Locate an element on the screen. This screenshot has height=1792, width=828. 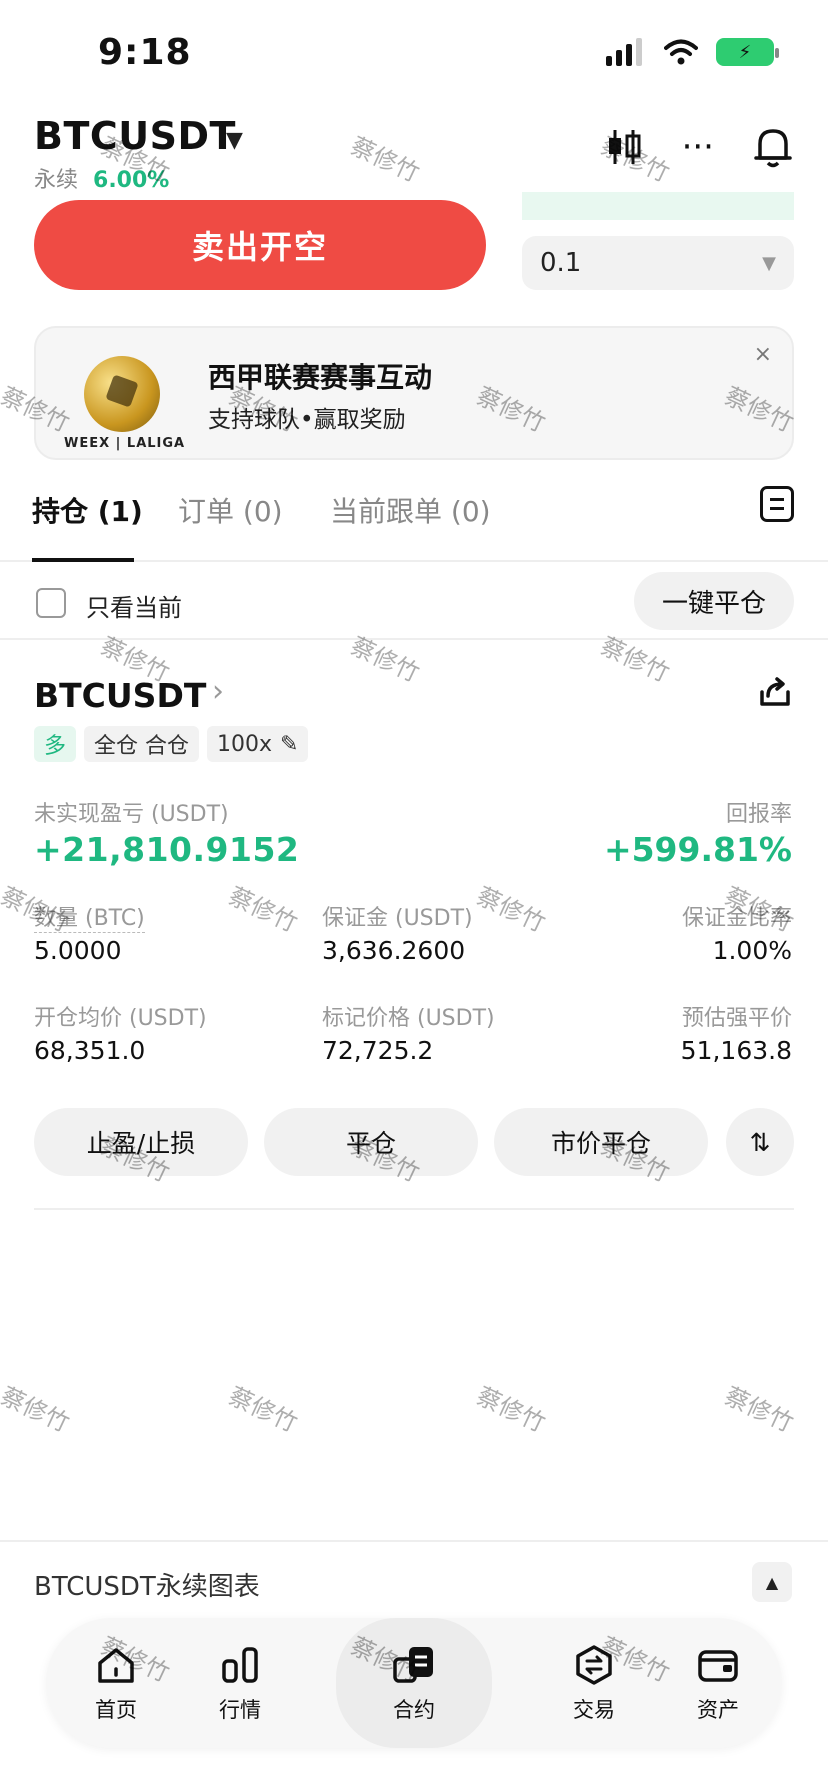
tab-indicator is located at coordinates (83, 560).